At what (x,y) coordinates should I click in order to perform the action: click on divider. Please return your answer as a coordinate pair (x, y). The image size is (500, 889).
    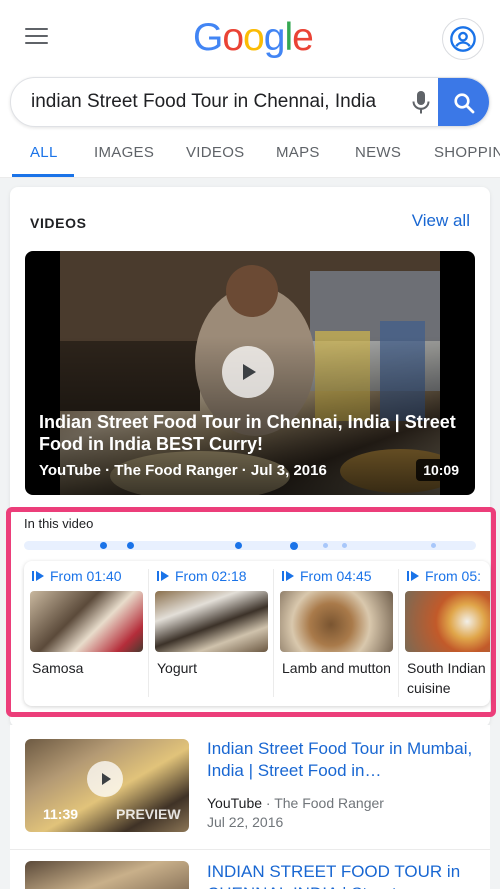
    Looking at the image, I should click on (250, 849).